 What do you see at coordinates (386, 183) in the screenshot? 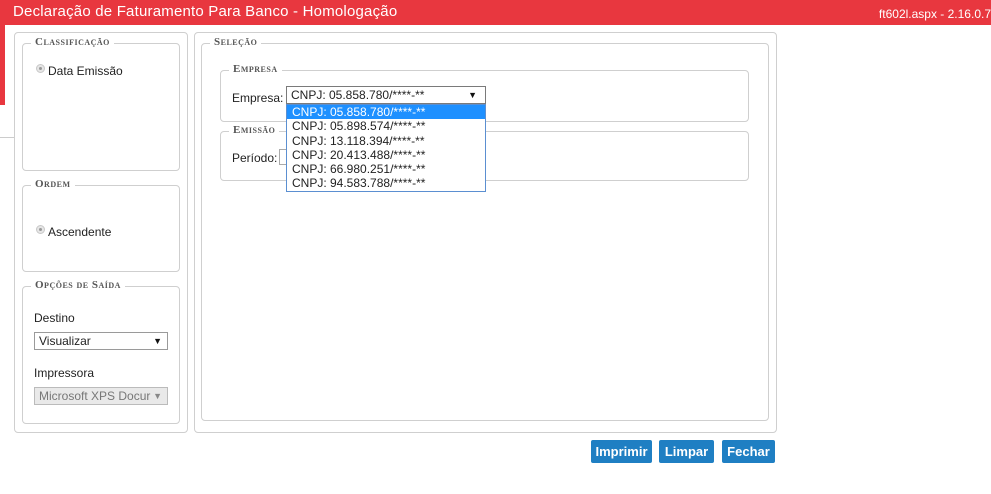
I see `empresa-option: CNPJ: 94.583.788/****-**` at bounding box center [386, 183].